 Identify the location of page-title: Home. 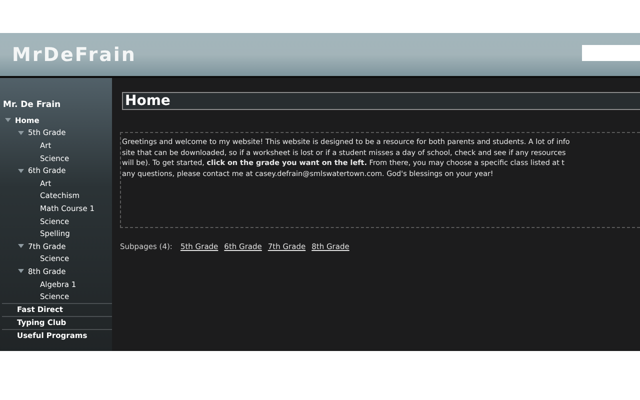
(381, 101).